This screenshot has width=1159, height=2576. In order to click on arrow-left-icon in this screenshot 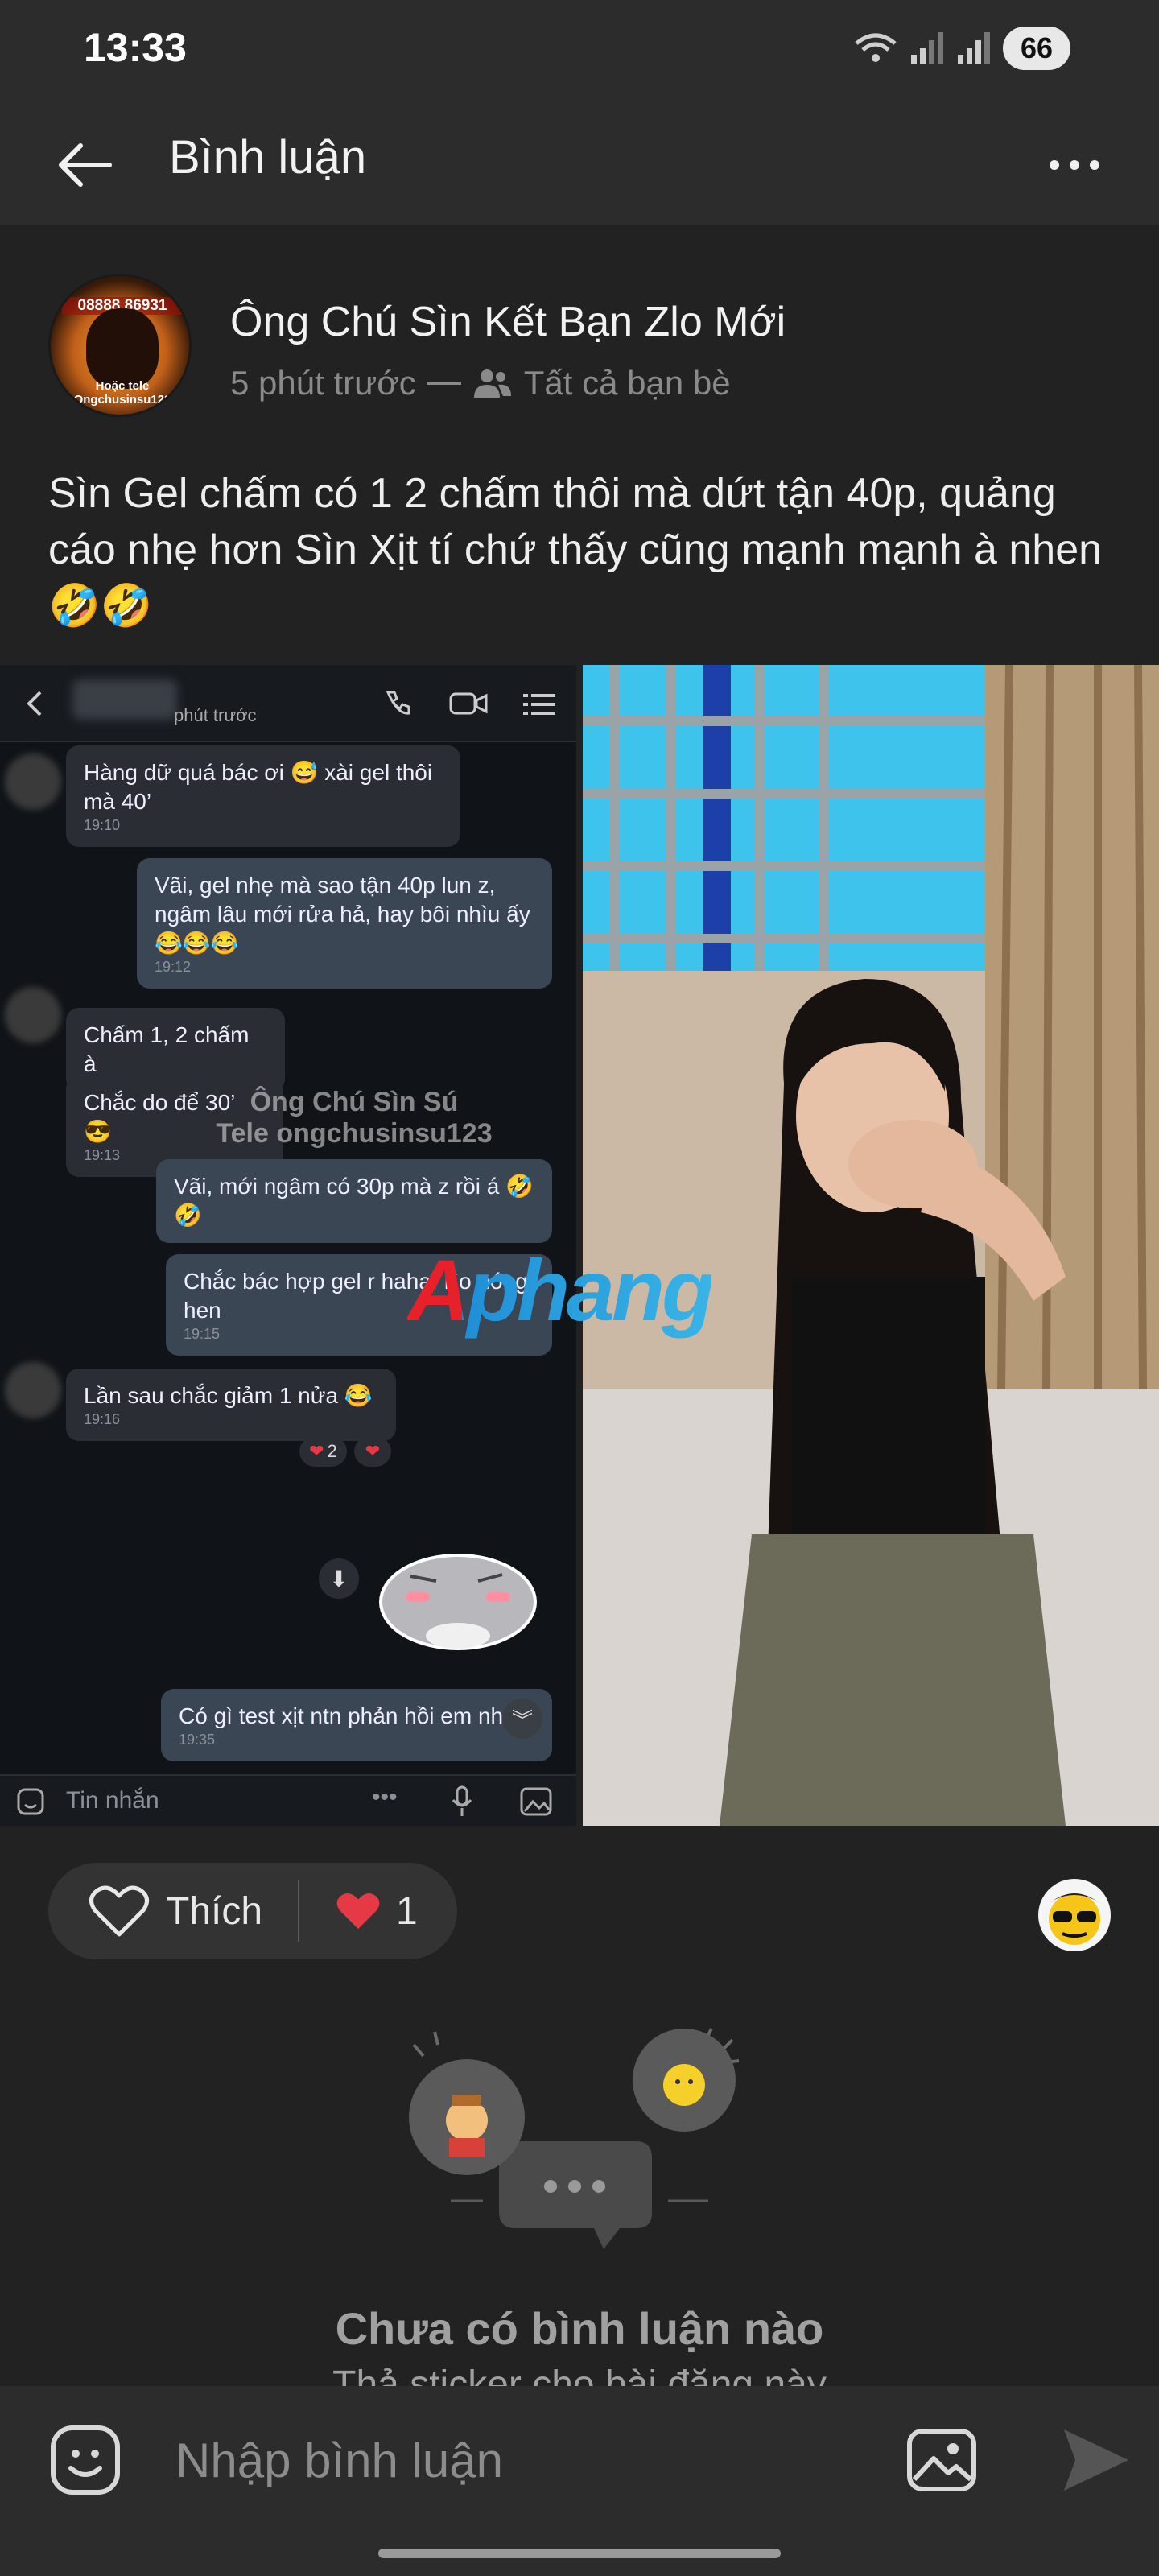, I will do `click(85, 165)`.